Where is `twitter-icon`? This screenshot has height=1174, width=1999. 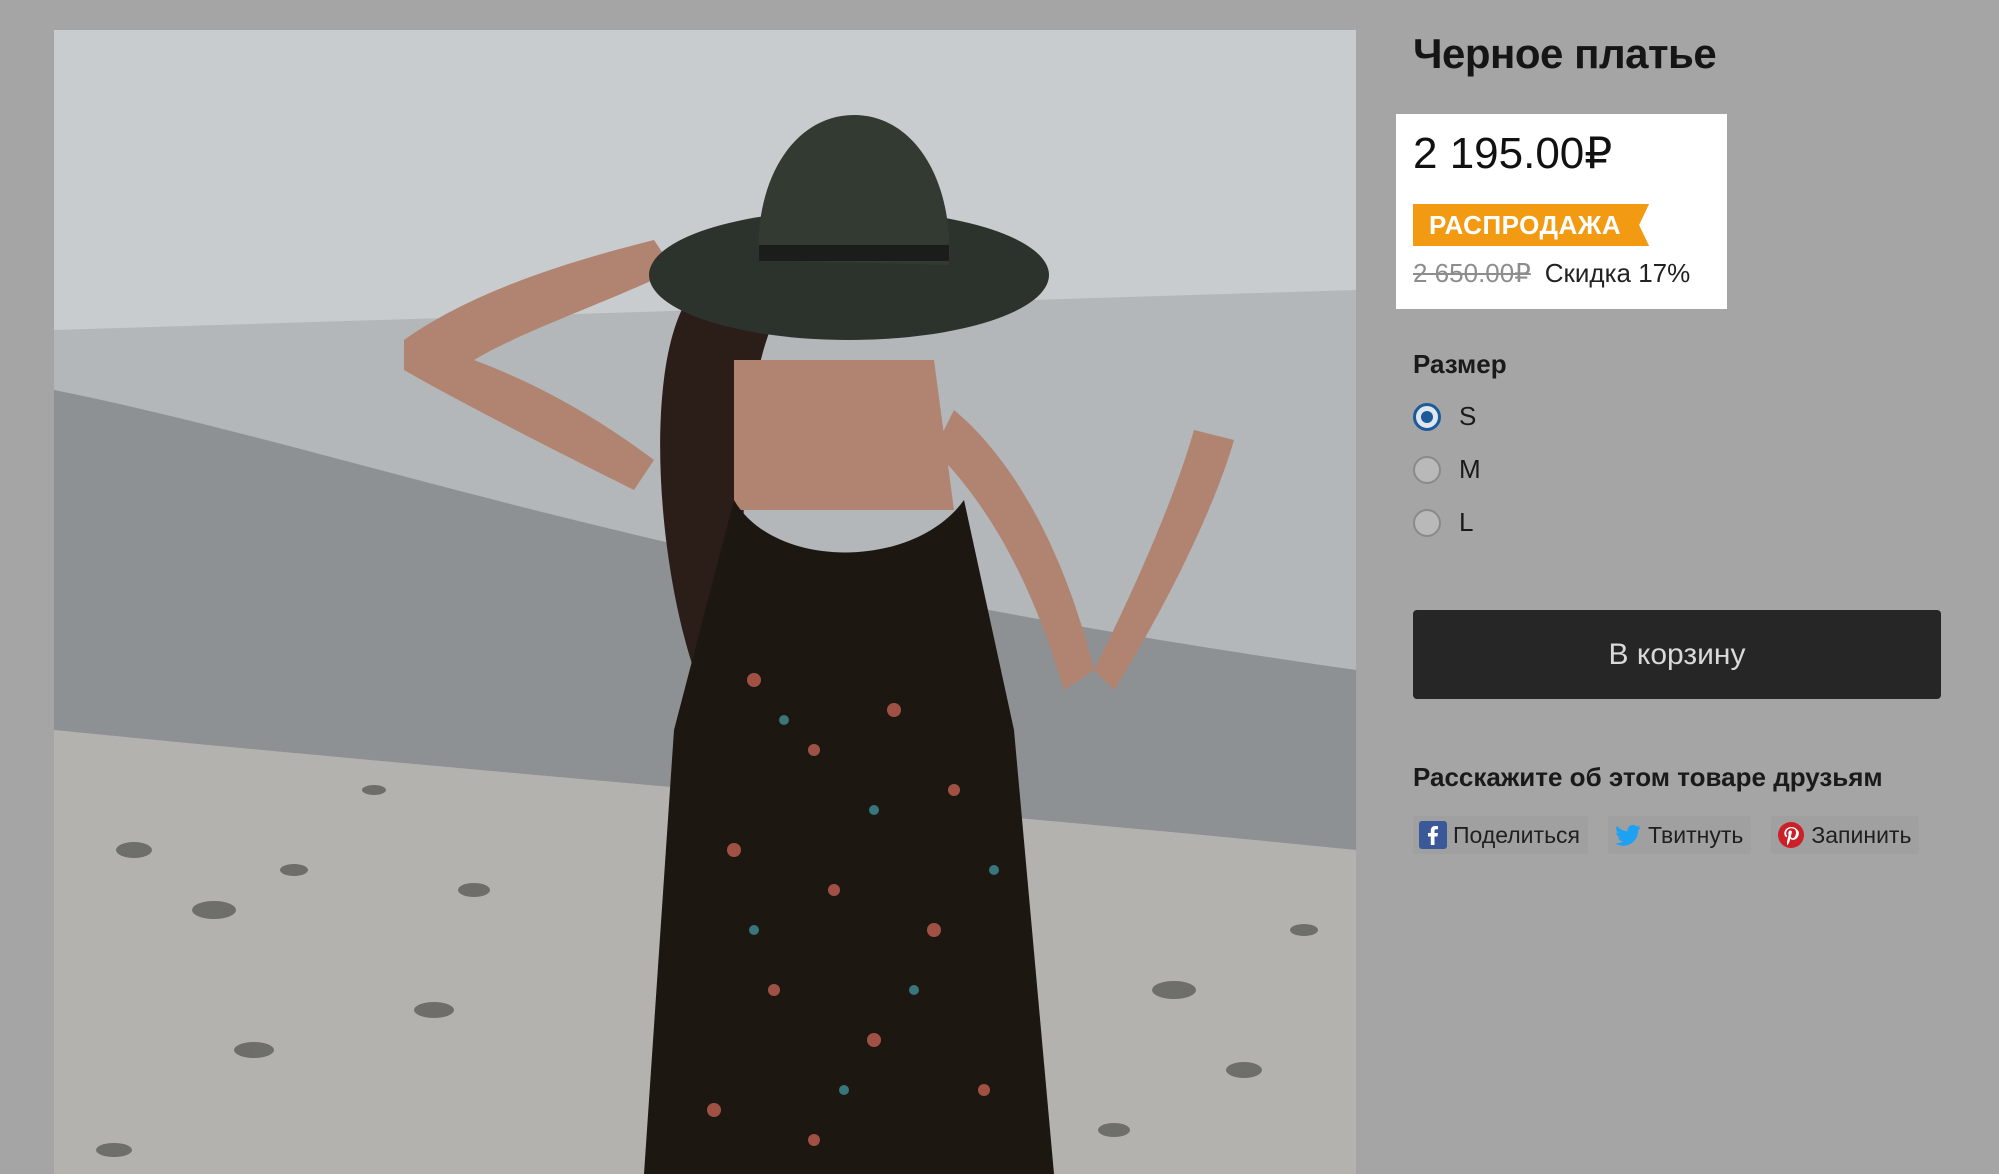 twitter-icon is located at coordinates (1628, 835).